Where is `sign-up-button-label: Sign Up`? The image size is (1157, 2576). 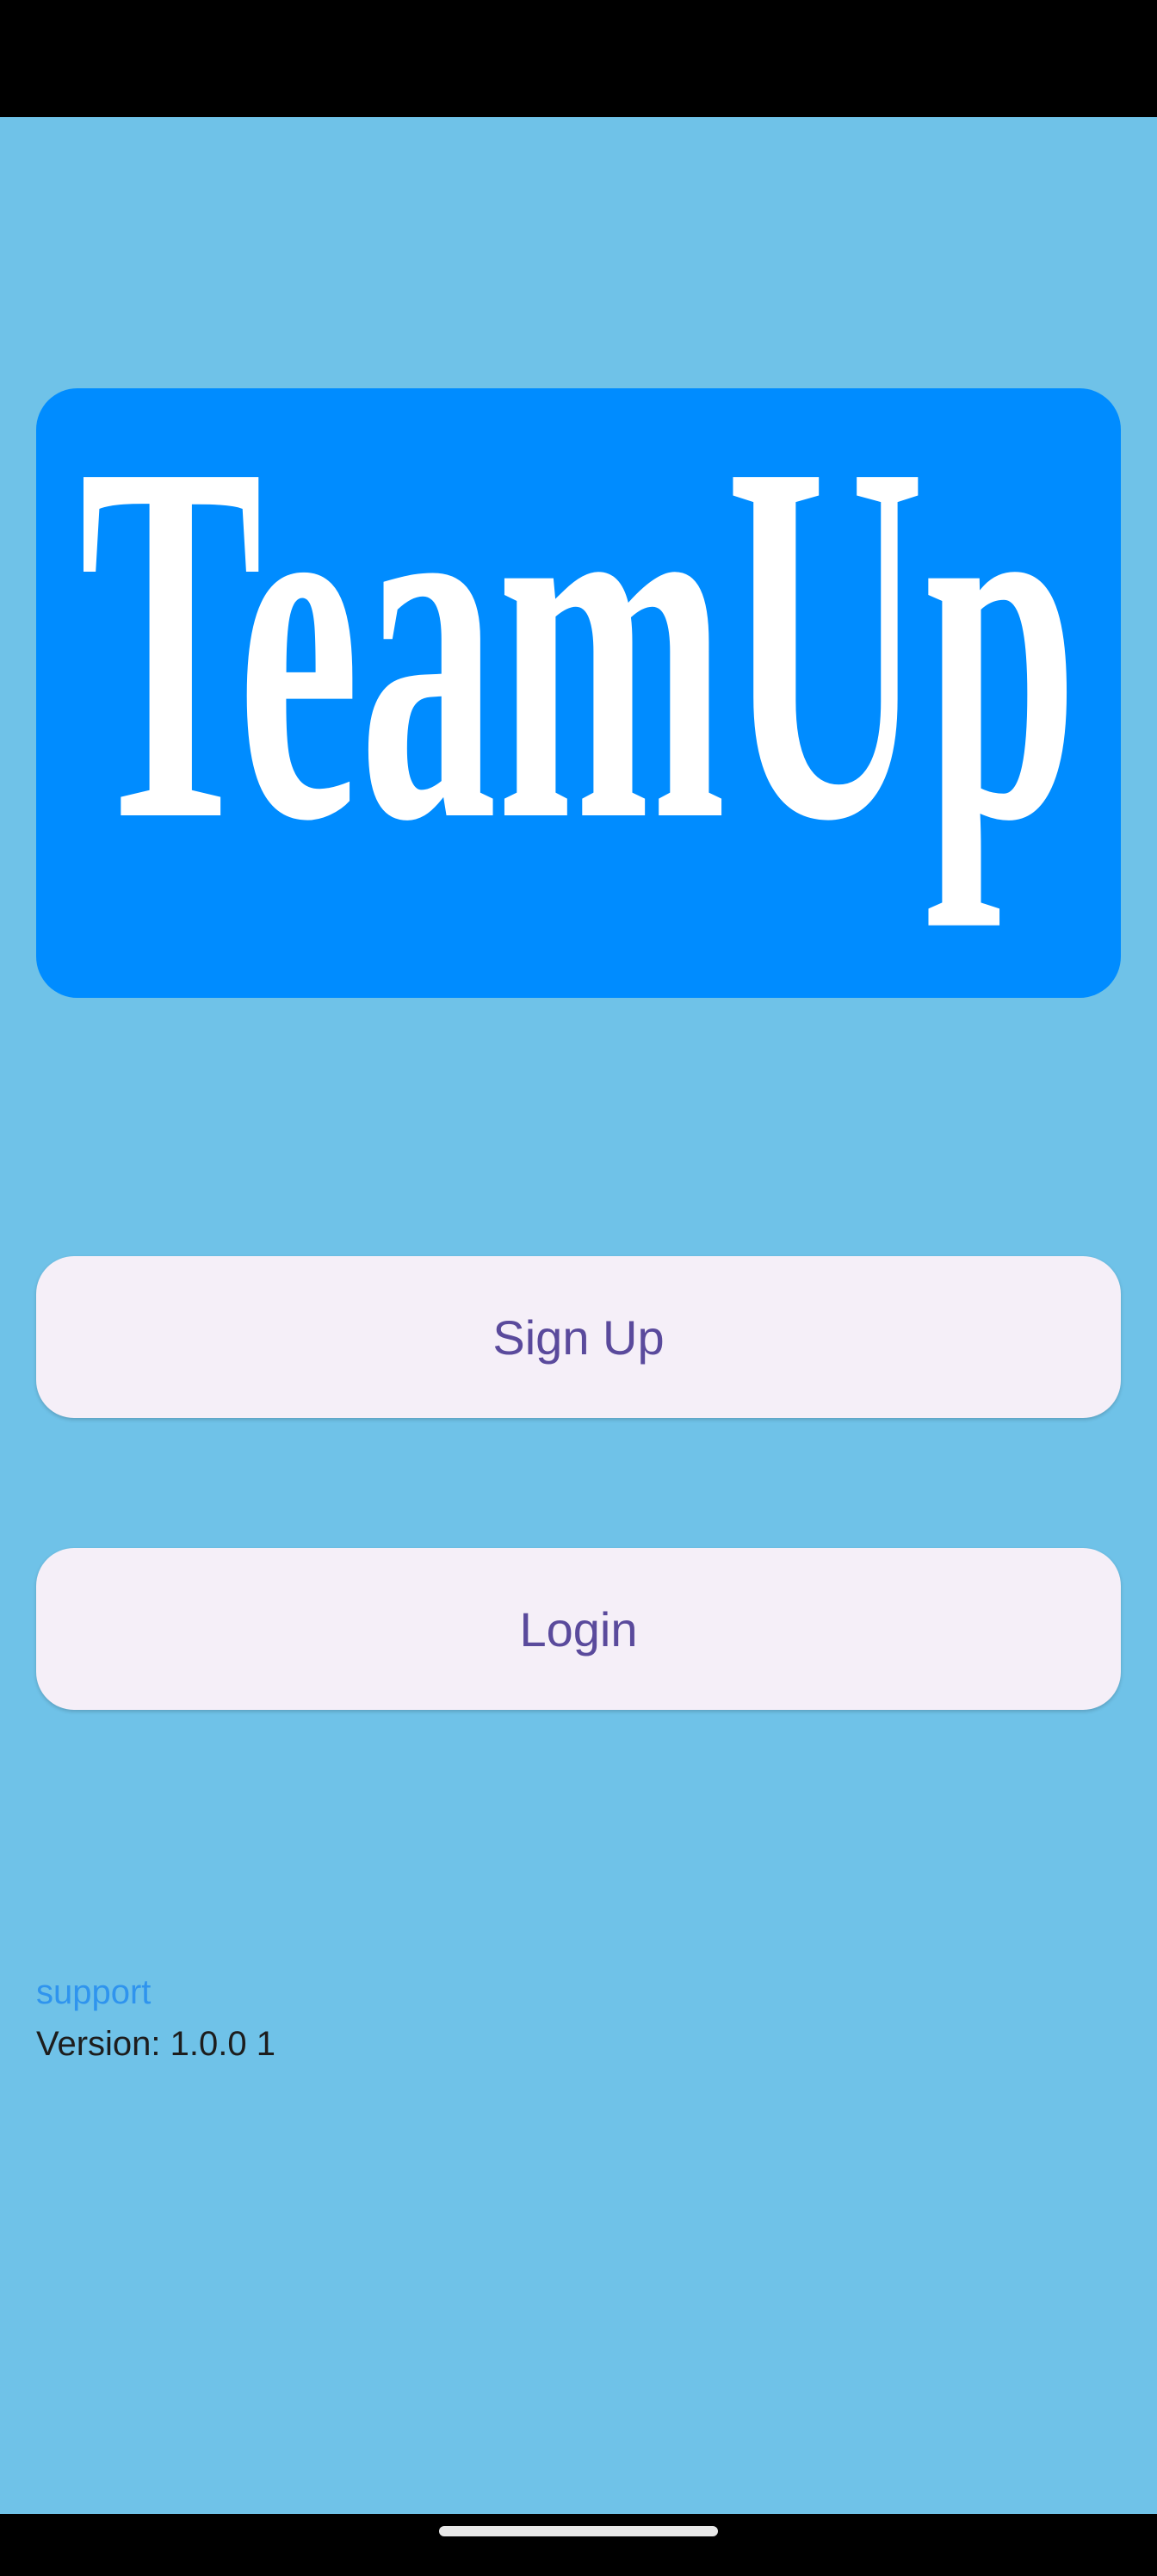 sign-up-button-label: Sign Up is located at coordinates (579, 1337).